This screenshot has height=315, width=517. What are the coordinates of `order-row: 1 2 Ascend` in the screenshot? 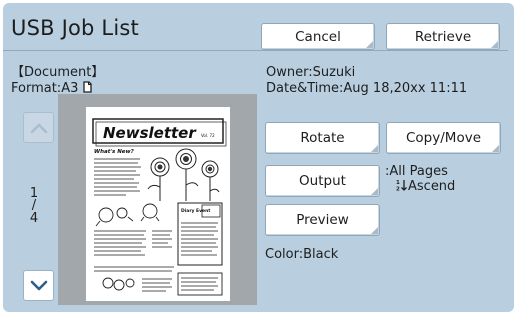 It's located at (420, 186).